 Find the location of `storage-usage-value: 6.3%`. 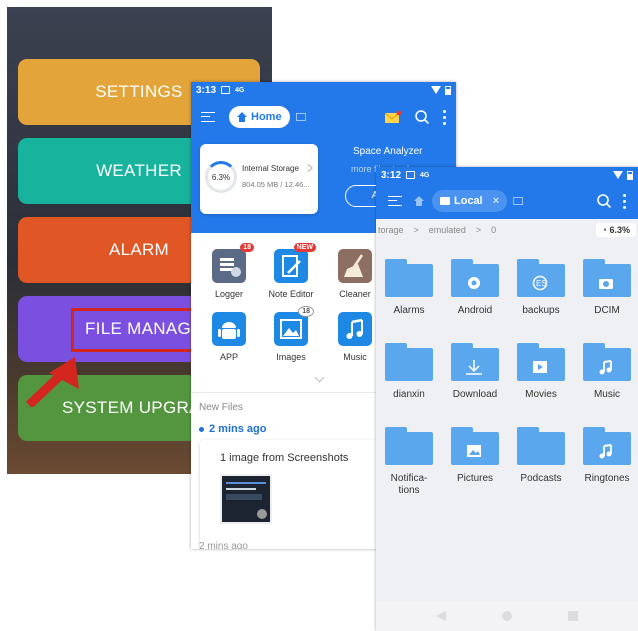

storage-usage-value: 6.3% is located at coordinates (619, 230).